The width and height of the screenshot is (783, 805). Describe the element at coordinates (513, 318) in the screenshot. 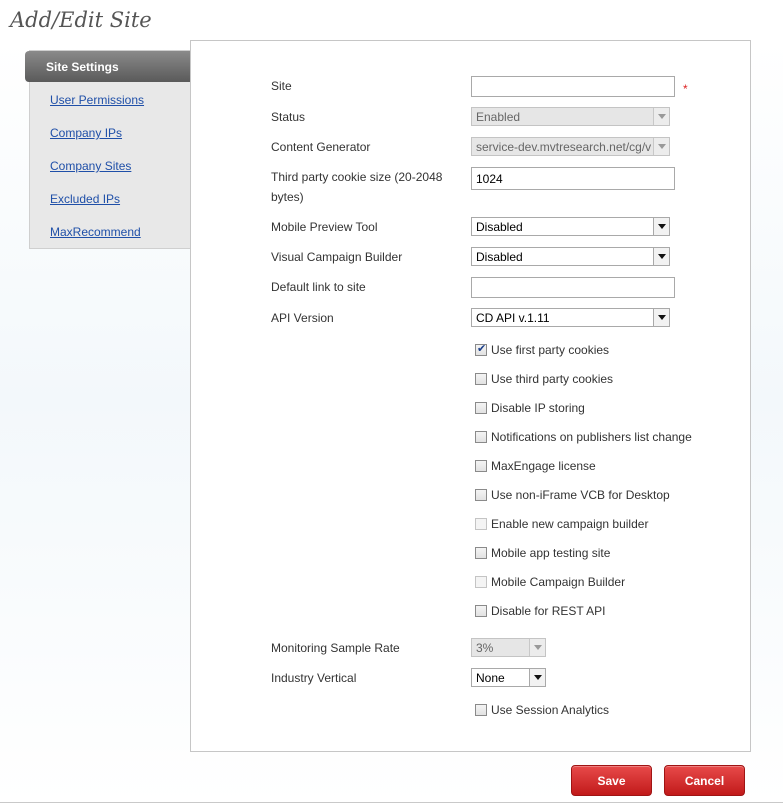

I see `api-version-value: CD API v.1.11` at that location.